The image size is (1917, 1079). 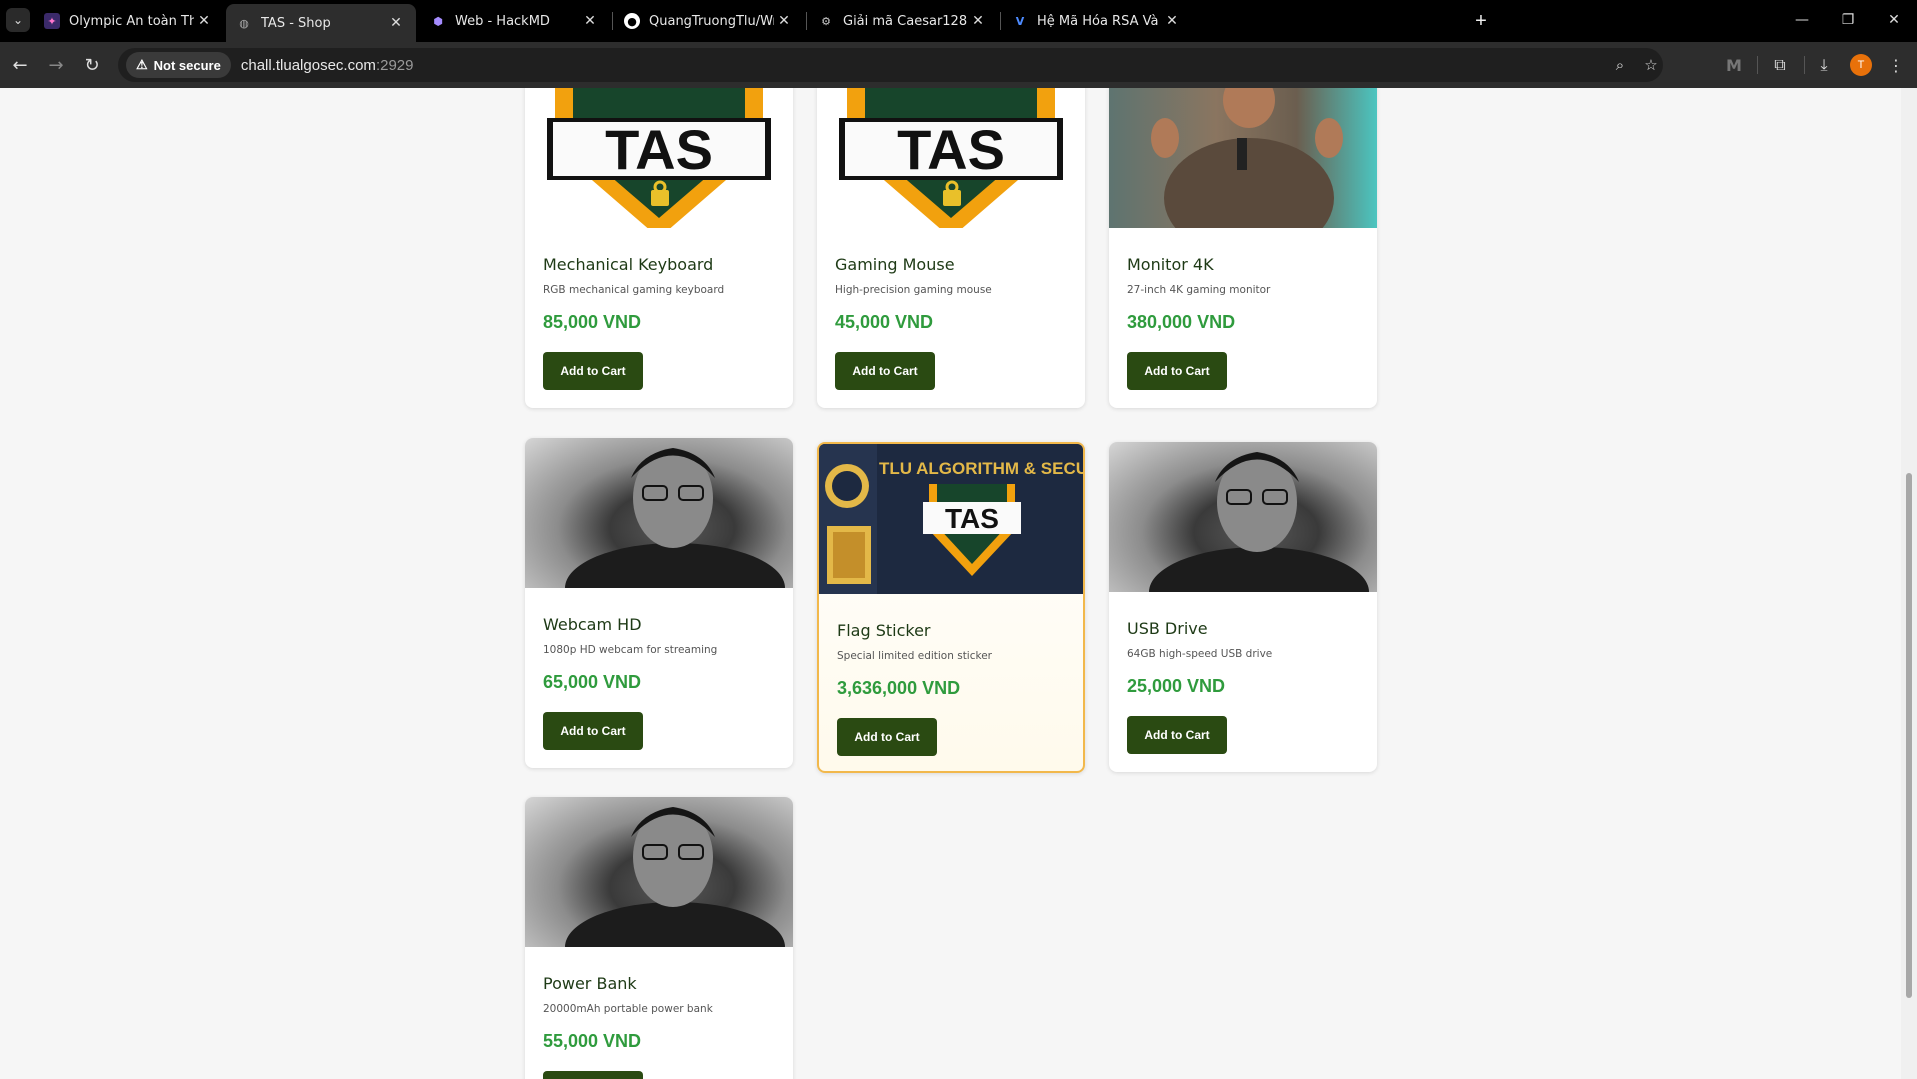 I want to click on url-port: :2929, so click(x=394, y=65).